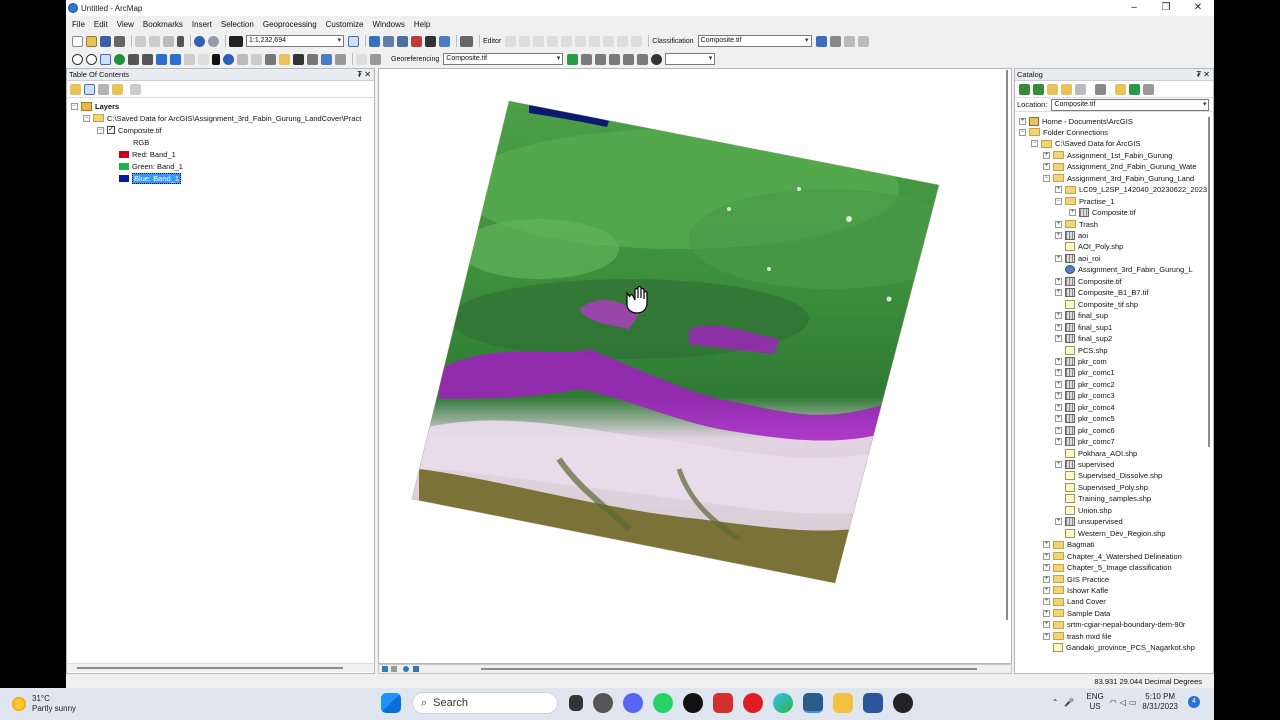 Image resolution: width=1280 pixels, height=720 pixels. What do you see at coordinates (573, 59) in the screenshot?
I see `add-control-points-icon` at bounding box center [573, 59].